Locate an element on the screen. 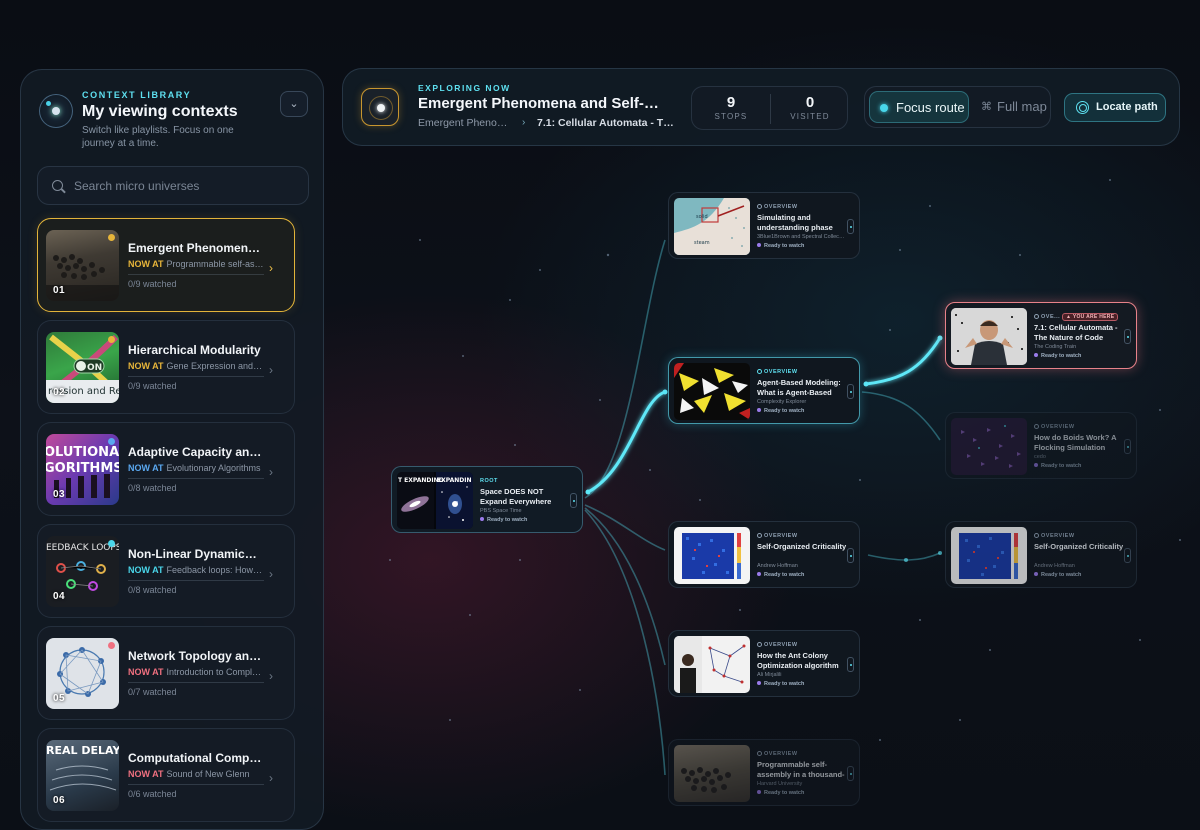 This screenshot has height=830, width=1200. context-name: Emergent Phenomena and Self-Organization is located at coordinates (195, 248).